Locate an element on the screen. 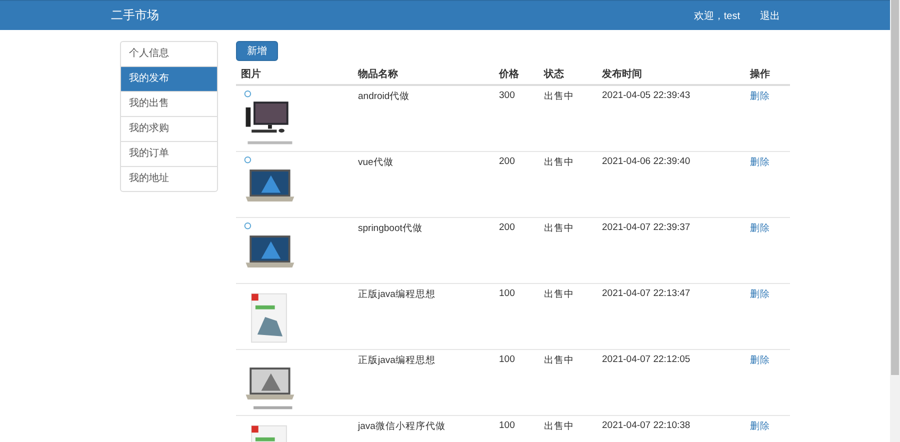 This screenshot has height=442, width=900. time-cell: 2021-04-05 22:39:43 is located at coordinates (671, 118).